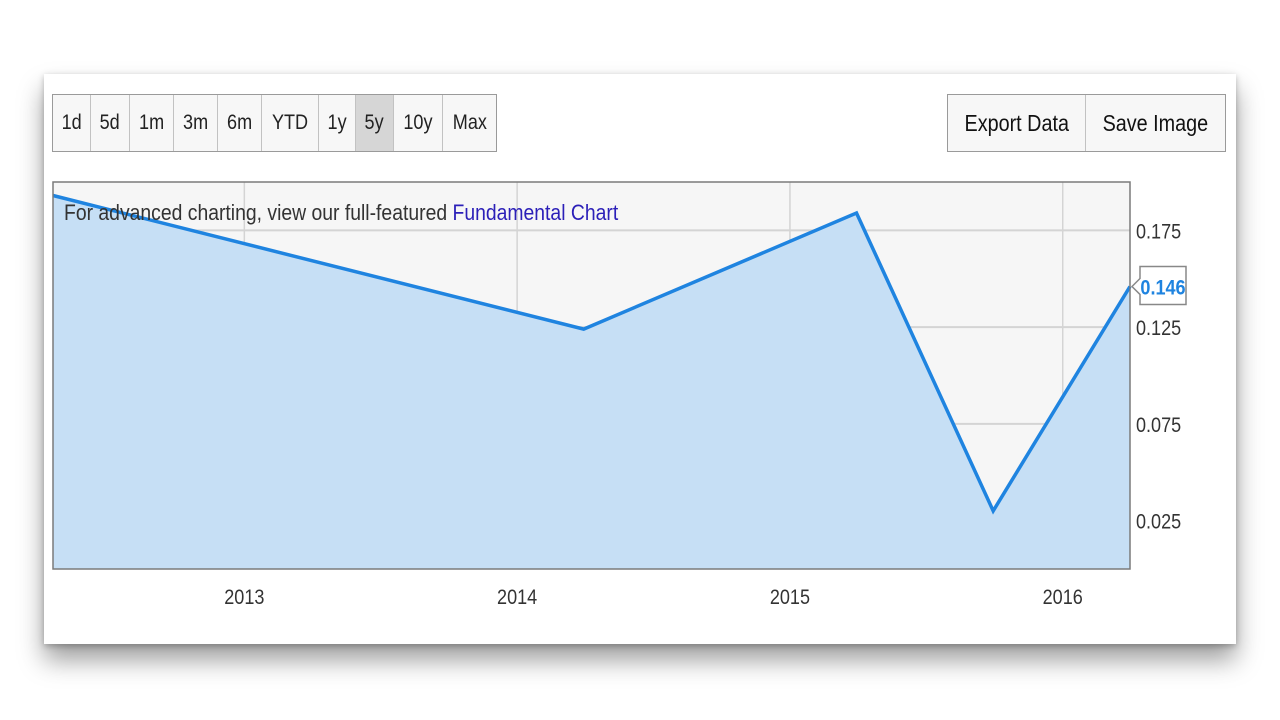  I want to click on y-tick-label: 0.175, so click(1158, 232).